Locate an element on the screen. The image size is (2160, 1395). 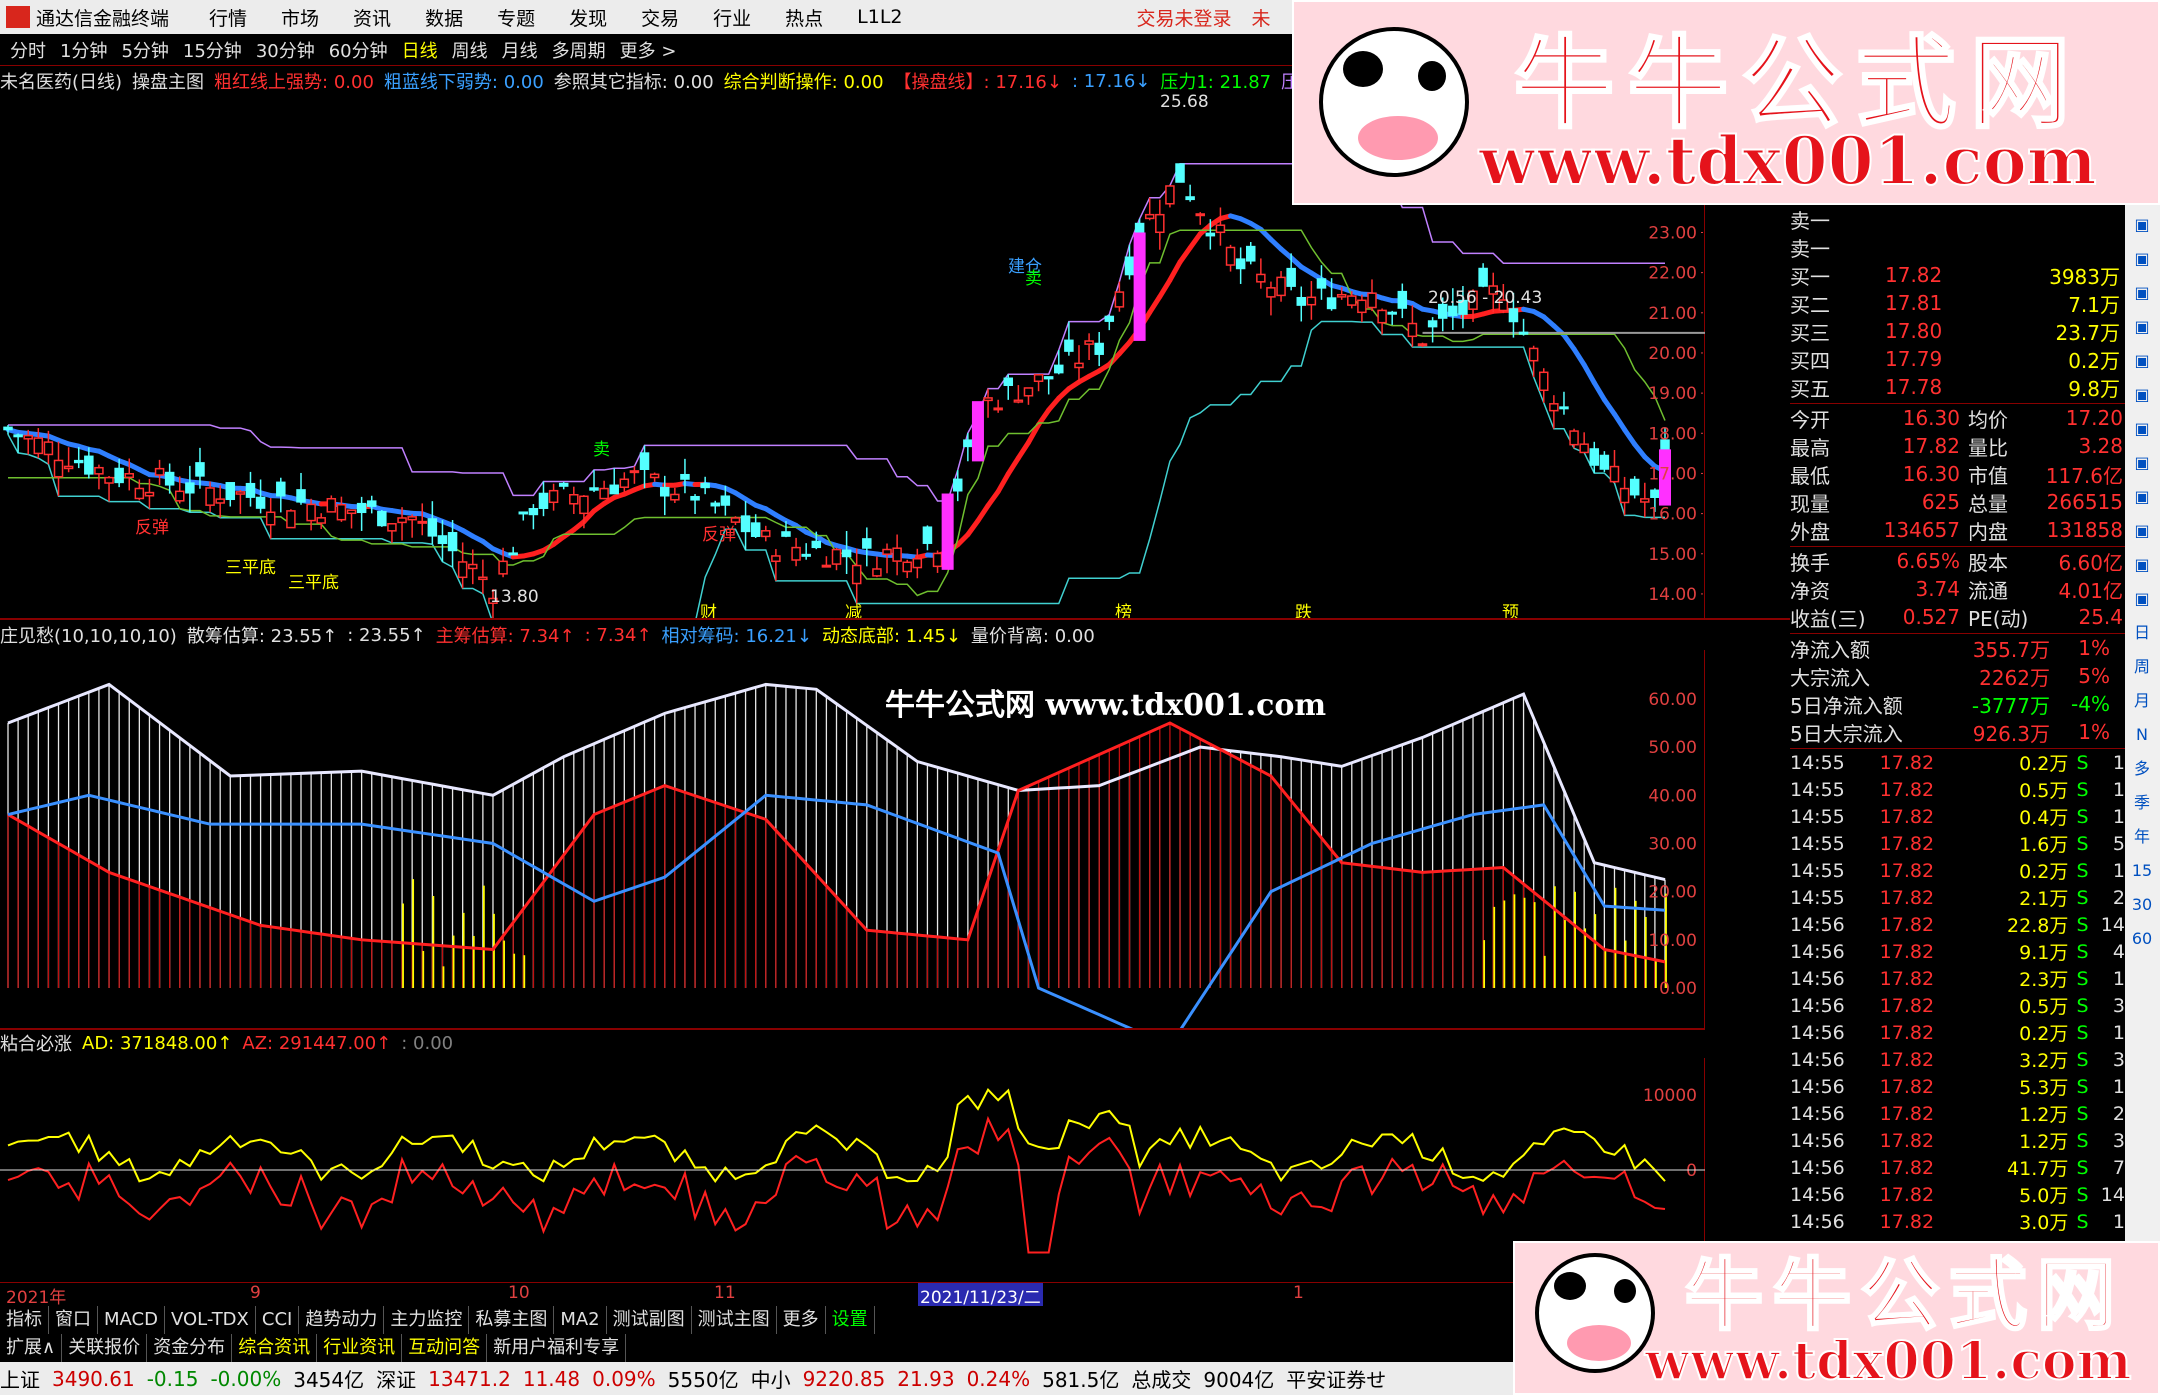
tab: 私募主图 is located at coordinates (512, 1320).